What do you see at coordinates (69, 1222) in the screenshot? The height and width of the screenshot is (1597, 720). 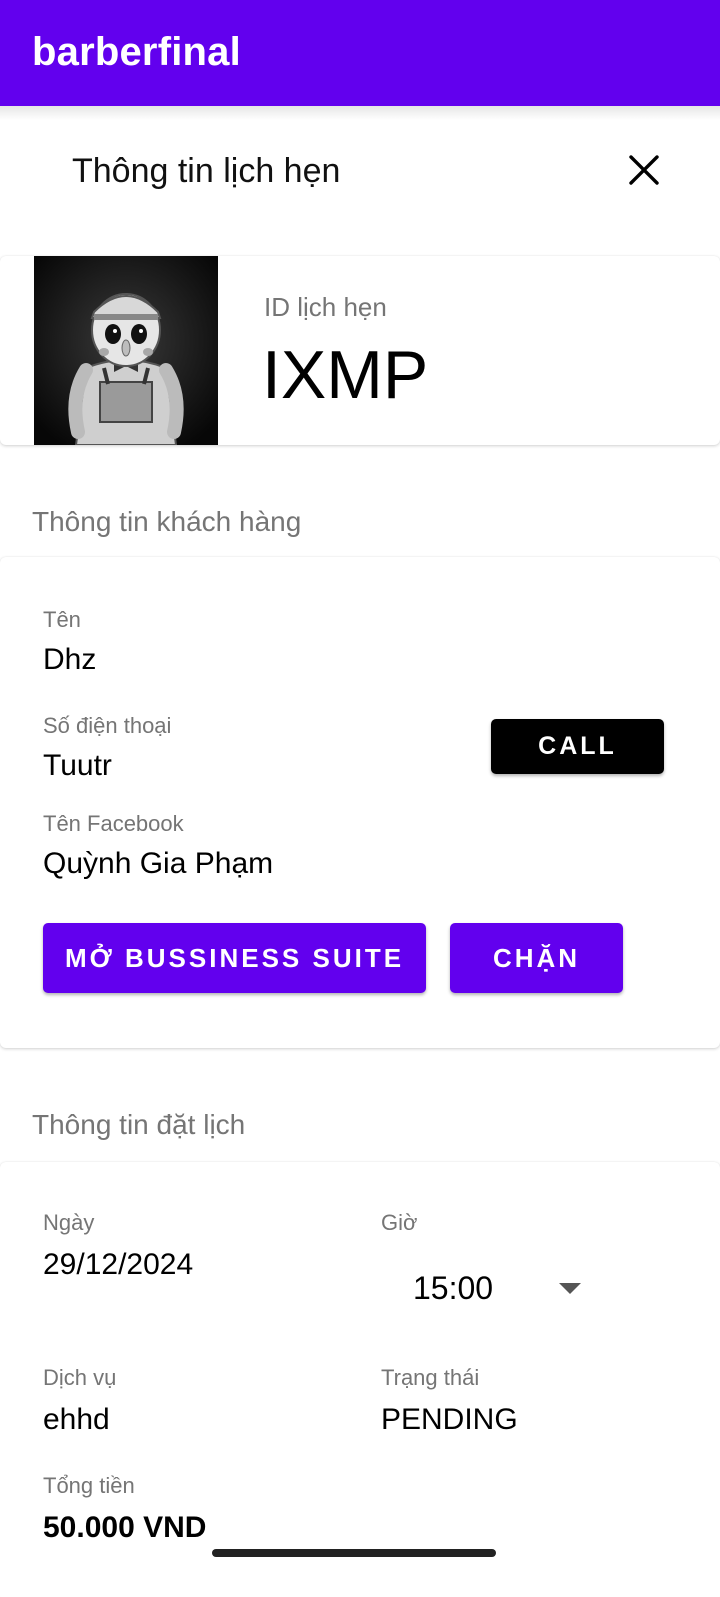 I see `date-label: Ngày` at bounding box center [69, 1222].